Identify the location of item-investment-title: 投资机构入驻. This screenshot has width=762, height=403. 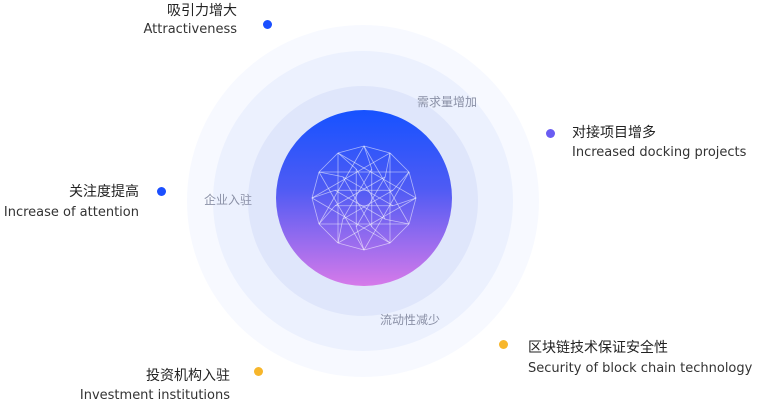
(188, 376).